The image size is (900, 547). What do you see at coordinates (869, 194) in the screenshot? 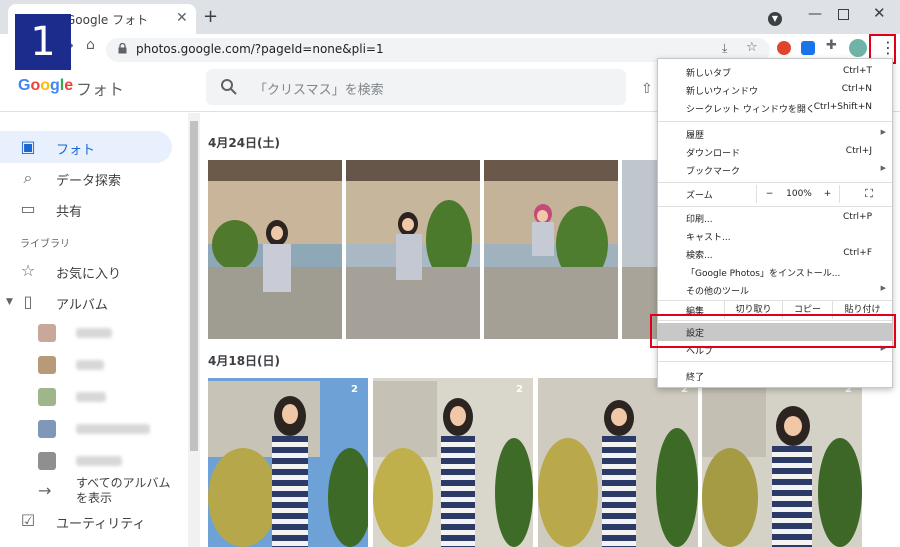
I see `fullscreen-icon: ⛶` at bounding box center [869, 194].